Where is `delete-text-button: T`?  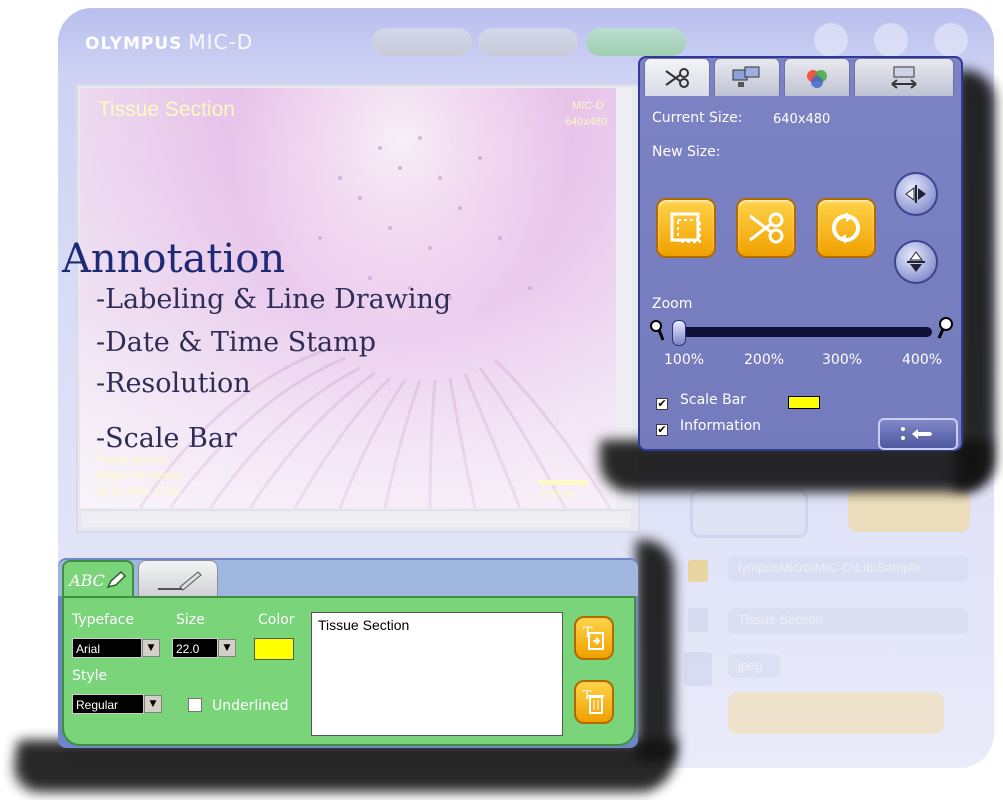 delete-text-button: T is located at coordinates (594, 702).